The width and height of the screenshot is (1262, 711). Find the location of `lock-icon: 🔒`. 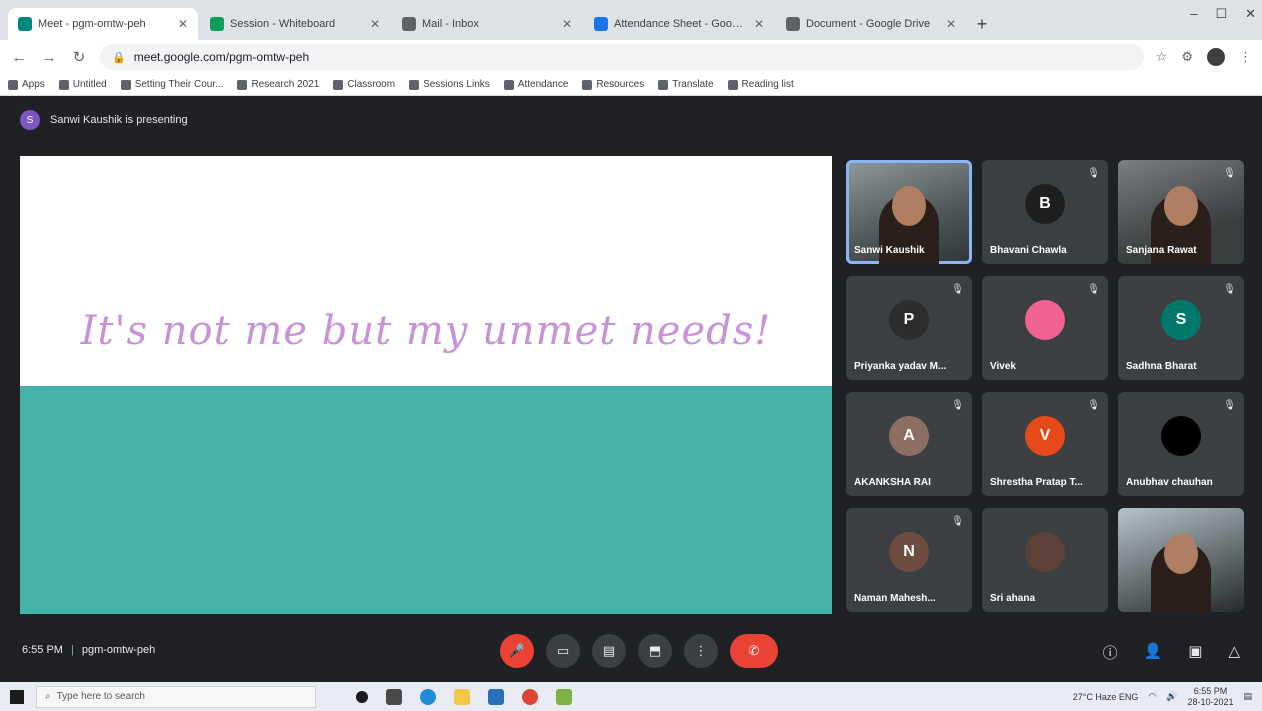

lock-icon: 🔒 is located at coordinates (119, 57).